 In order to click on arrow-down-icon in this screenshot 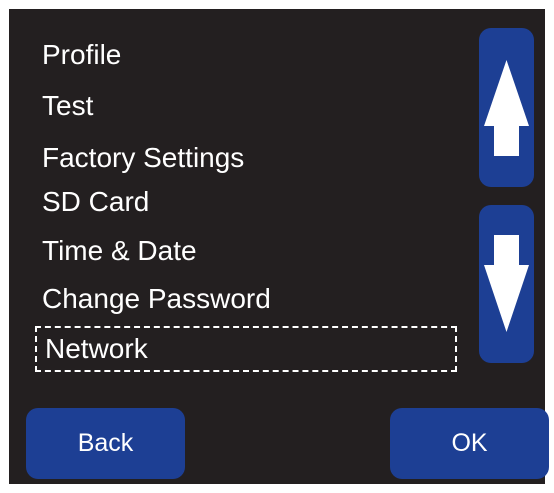, I will do `click(506, 283)`.